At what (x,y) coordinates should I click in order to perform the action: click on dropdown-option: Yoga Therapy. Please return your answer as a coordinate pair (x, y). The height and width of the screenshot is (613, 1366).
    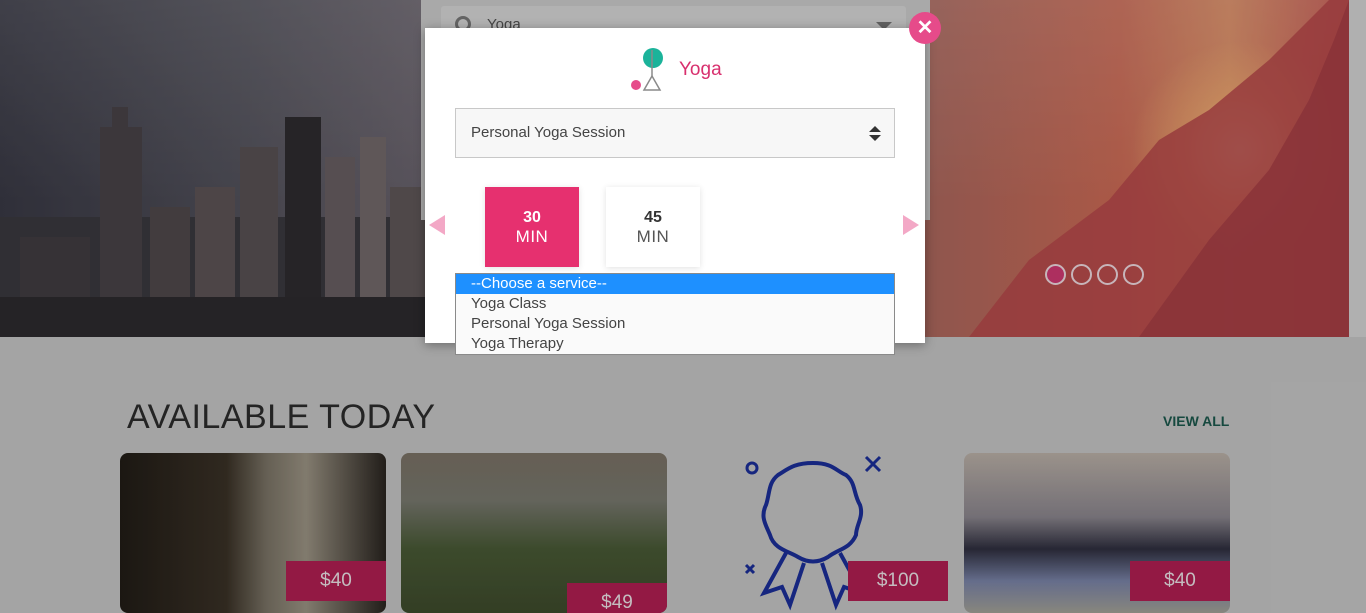
    Looking at the image, I should click on (675, 344).